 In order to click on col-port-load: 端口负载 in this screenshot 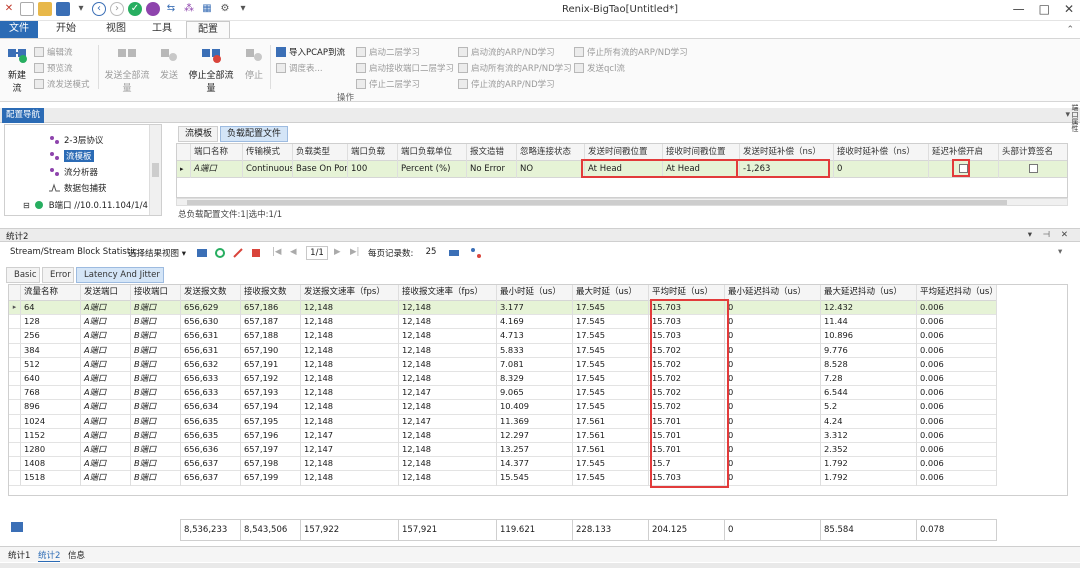, I will do `click(373, 152)`.